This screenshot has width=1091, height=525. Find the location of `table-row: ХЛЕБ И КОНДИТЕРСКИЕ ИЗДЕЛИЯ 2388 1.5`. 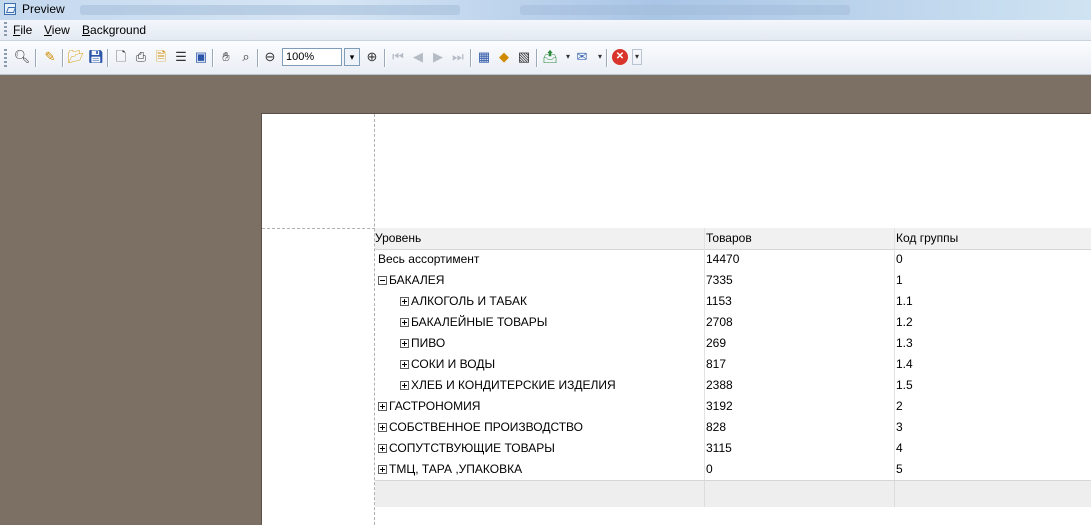

table-row: ХЛЕБ И КОНДИТЕРСКИЕ ИЗДЕЛИЯ 2388 1.5 is located at coordinates (733, 385).